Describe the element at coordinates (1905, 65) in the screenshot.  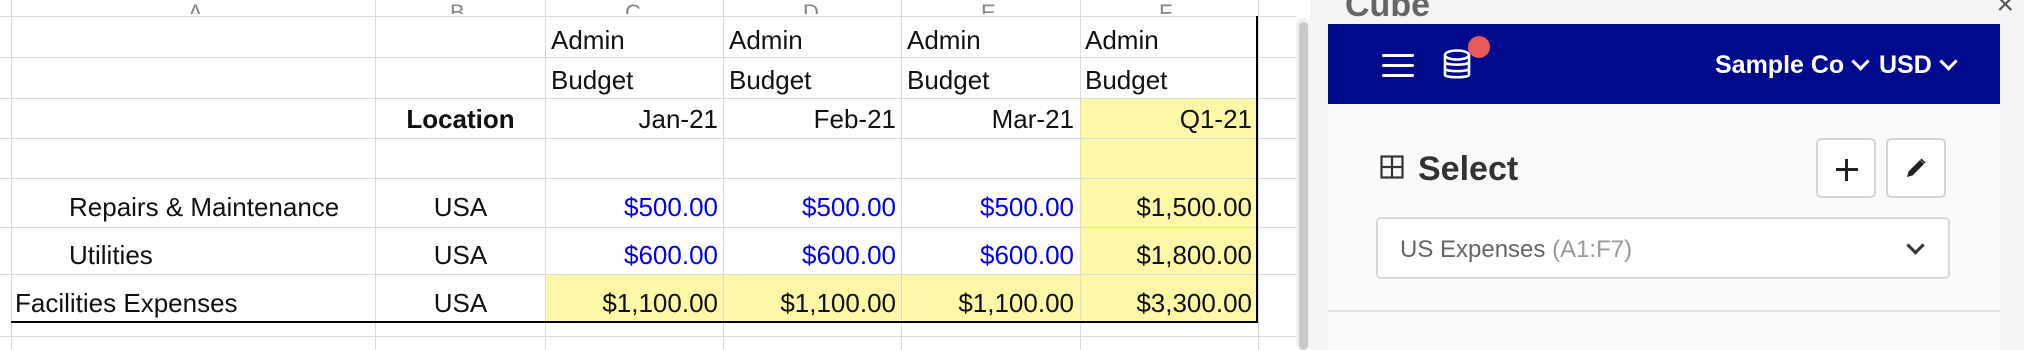
I see `currency-name: USD` at that location.